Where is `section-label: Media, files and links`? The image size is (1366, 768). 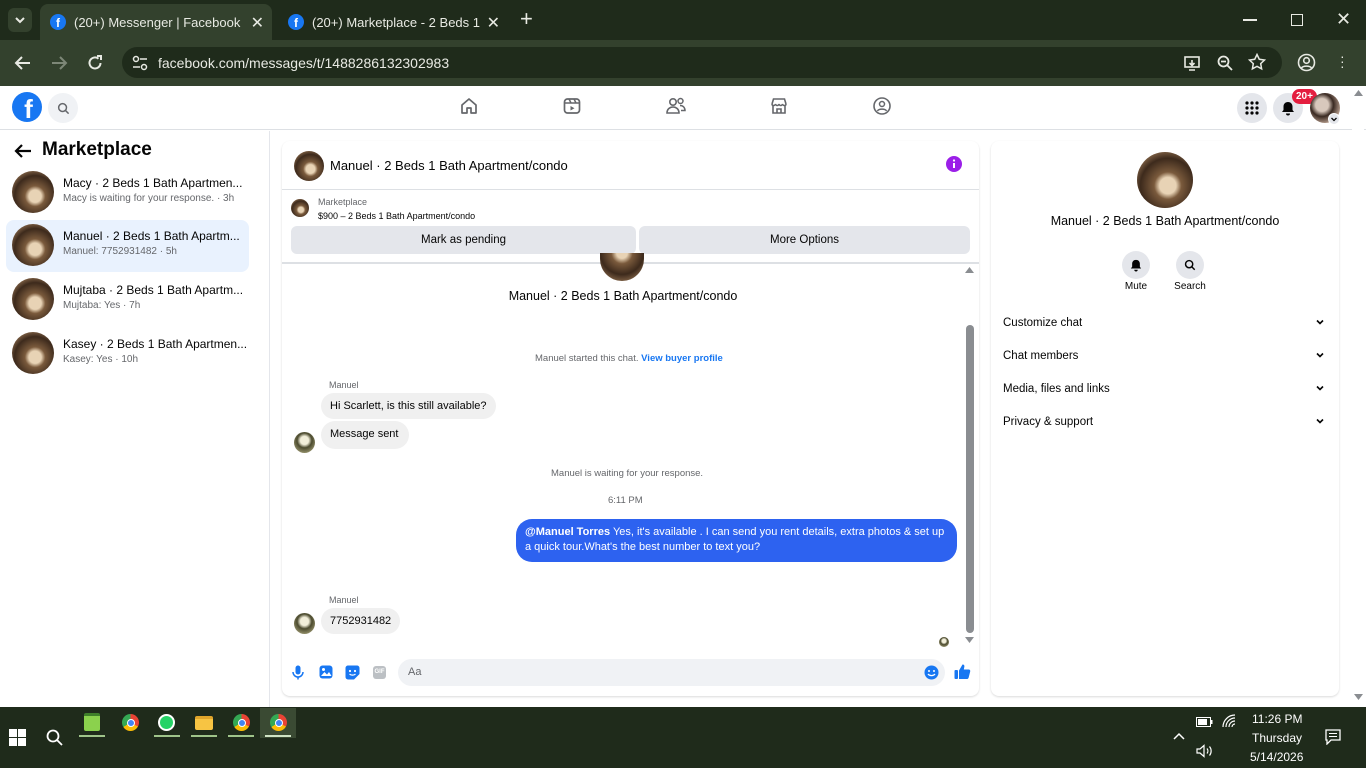
section-label: Media, files and links is located at coordinates (1056, 389).